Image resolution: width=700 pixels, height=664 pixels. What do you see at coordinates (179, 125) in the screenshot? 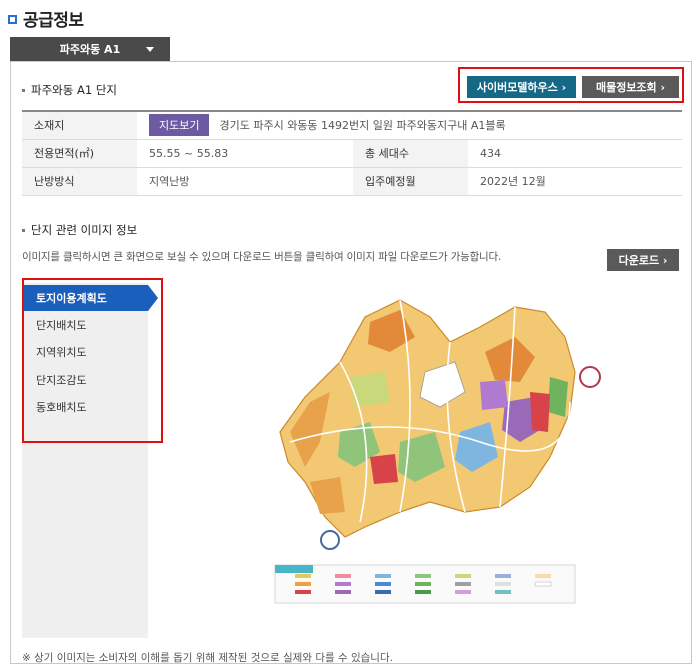
I see `map-view-button: 지도보기` at bounding box center [179, 125].